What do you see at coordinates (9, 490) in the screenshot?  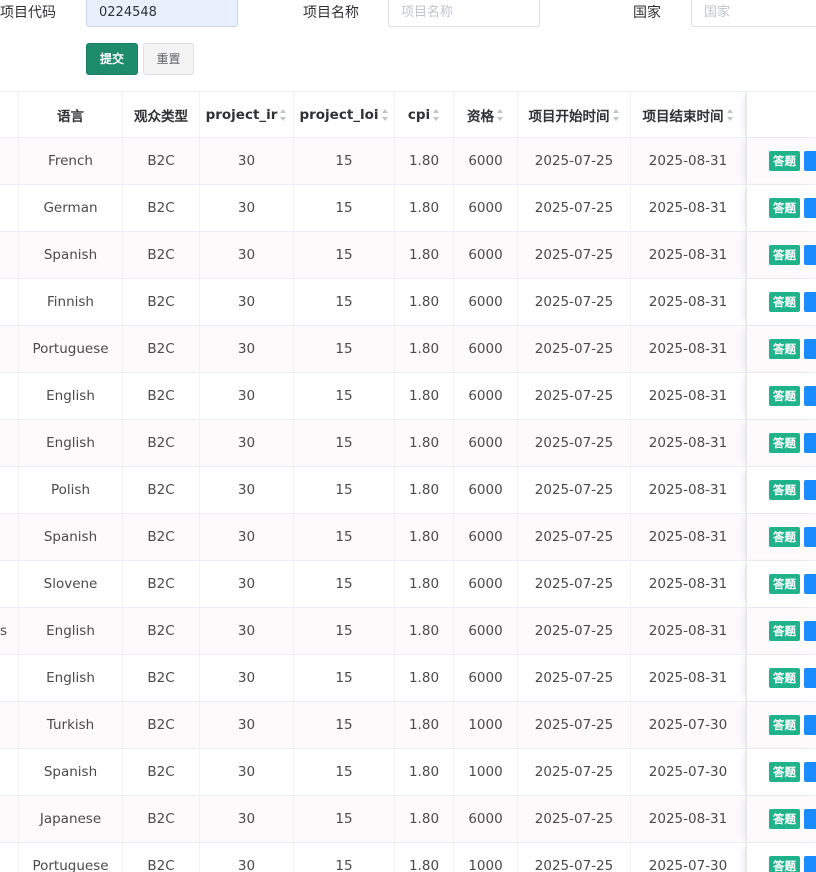 I see `cell-truncated` at bounding box center [9, 490].